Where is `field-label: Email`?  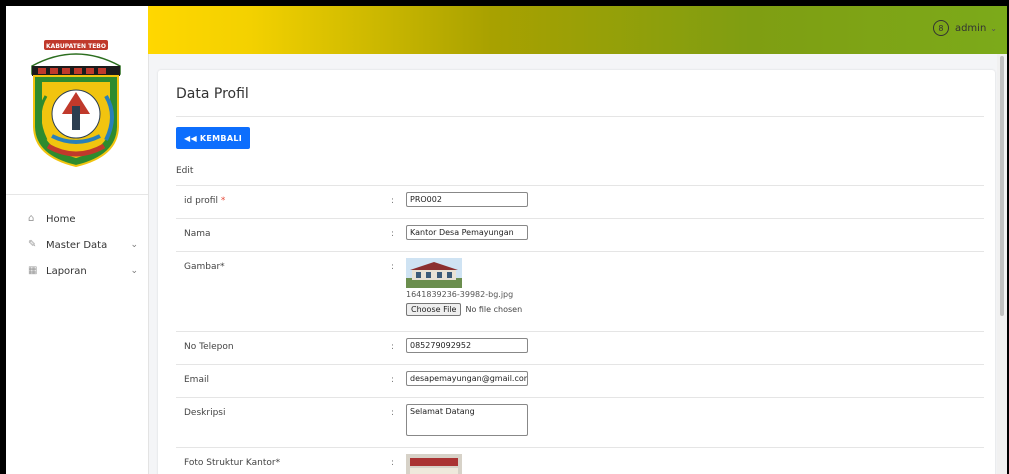 field-label: Email is located at coordinates (196, 380).